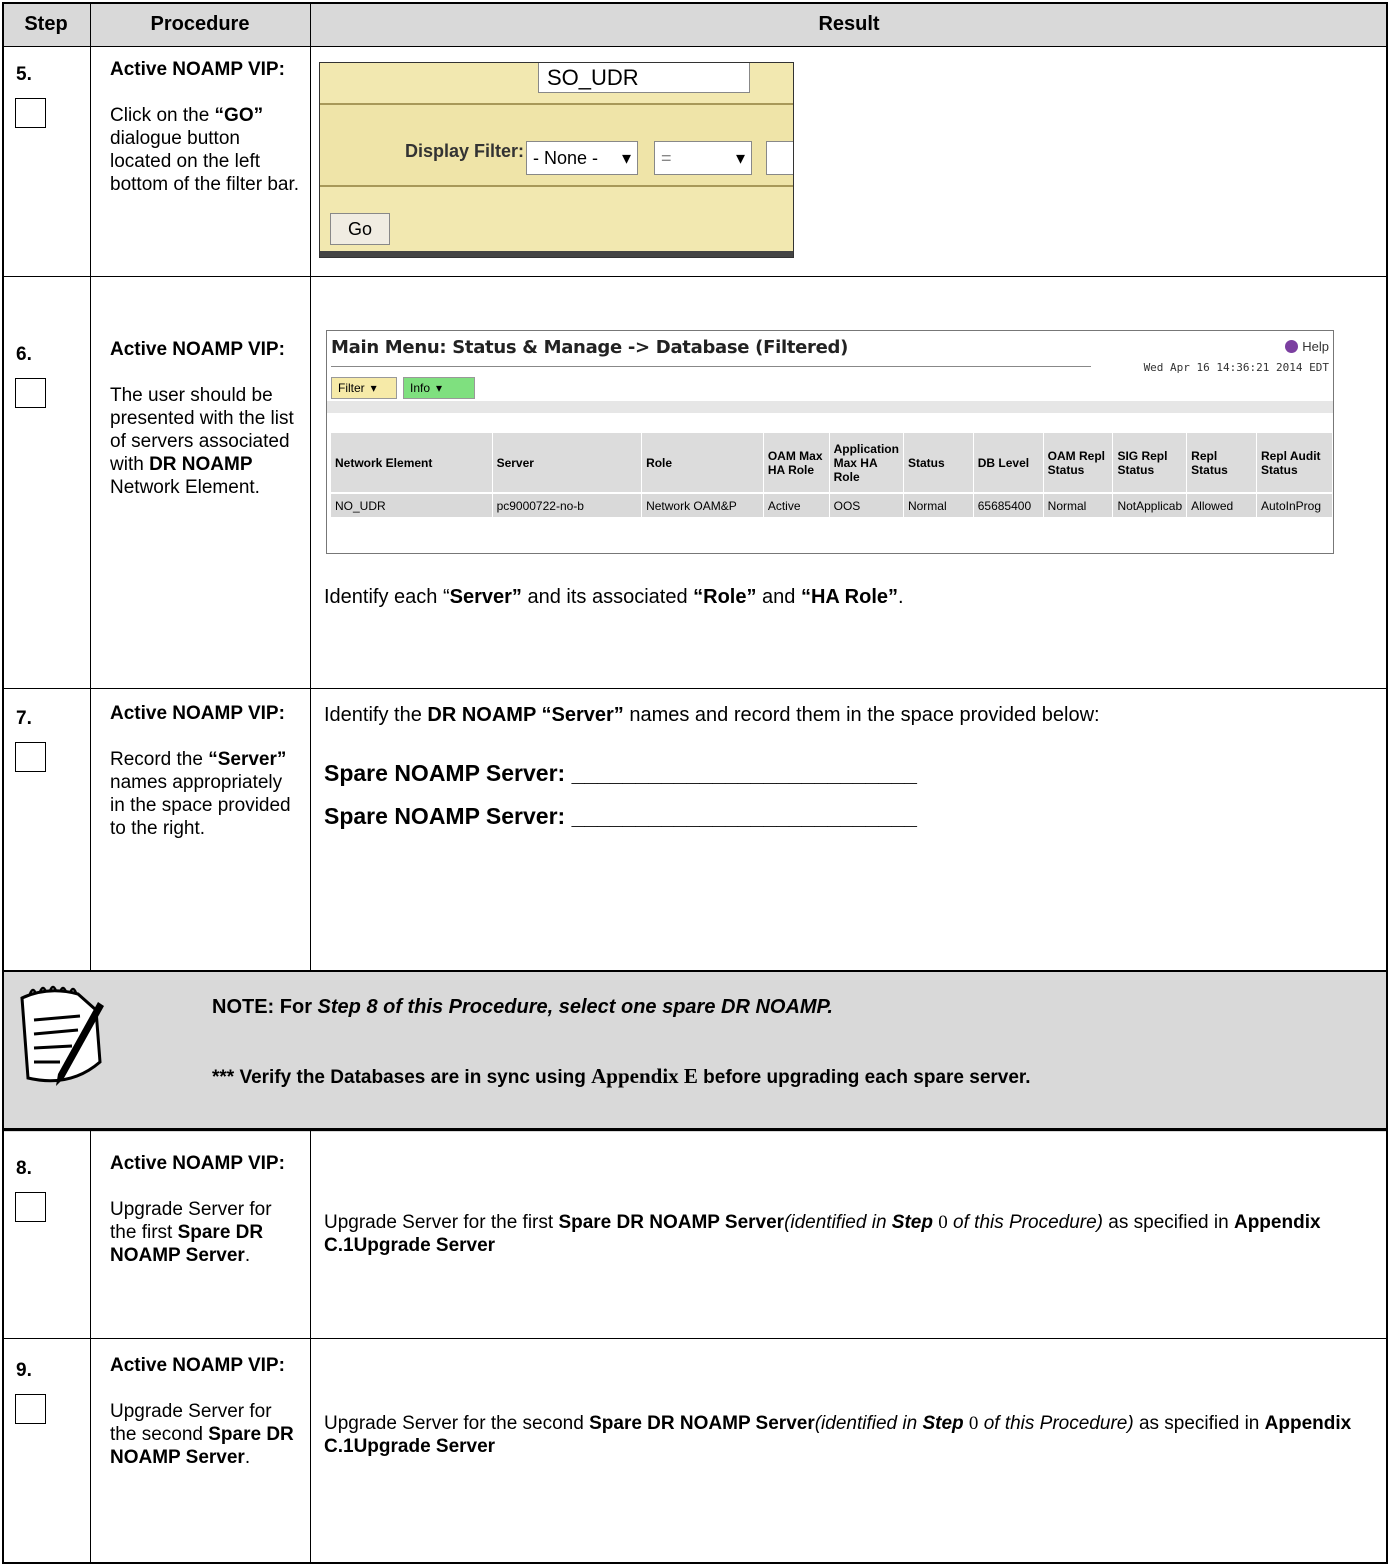 The width and height of the screenshot is (1390, 1564). Describe the element at coordinates (1221, 463) in the screenshot. I see `column-header: Repl Status` at that location.